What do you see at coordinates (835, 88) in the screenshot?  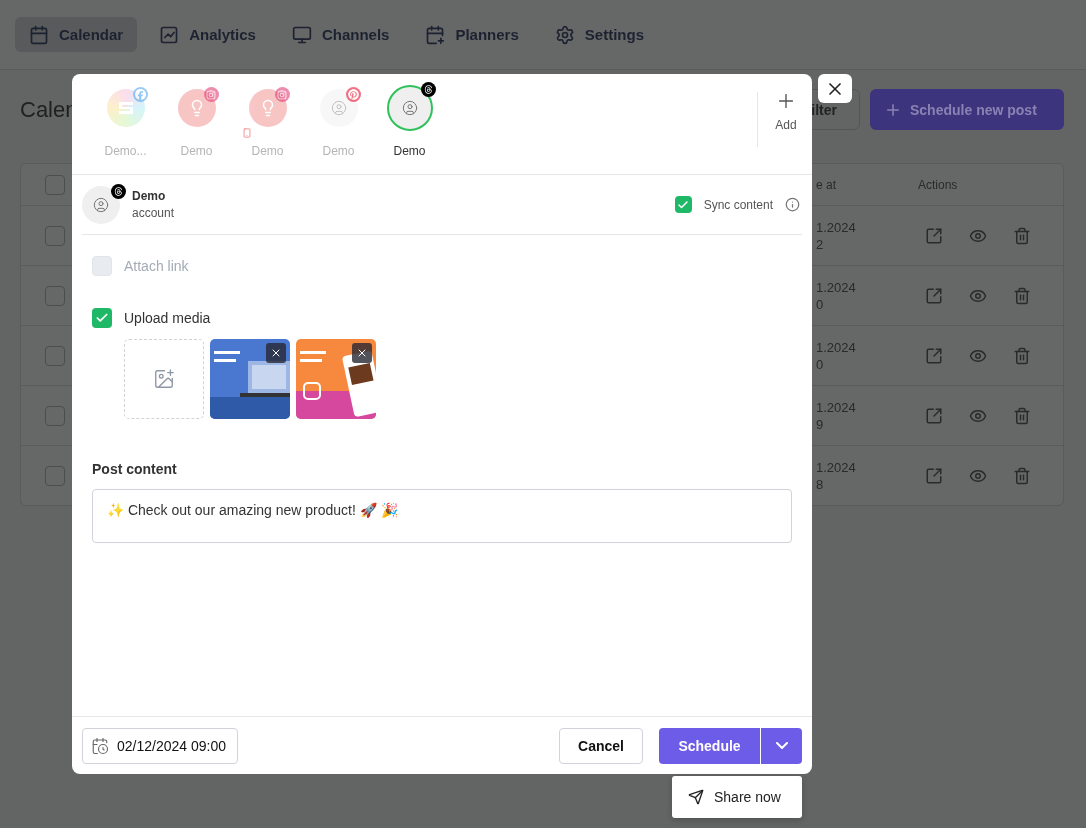 I see `close-button` at bounding box center [835, 88].